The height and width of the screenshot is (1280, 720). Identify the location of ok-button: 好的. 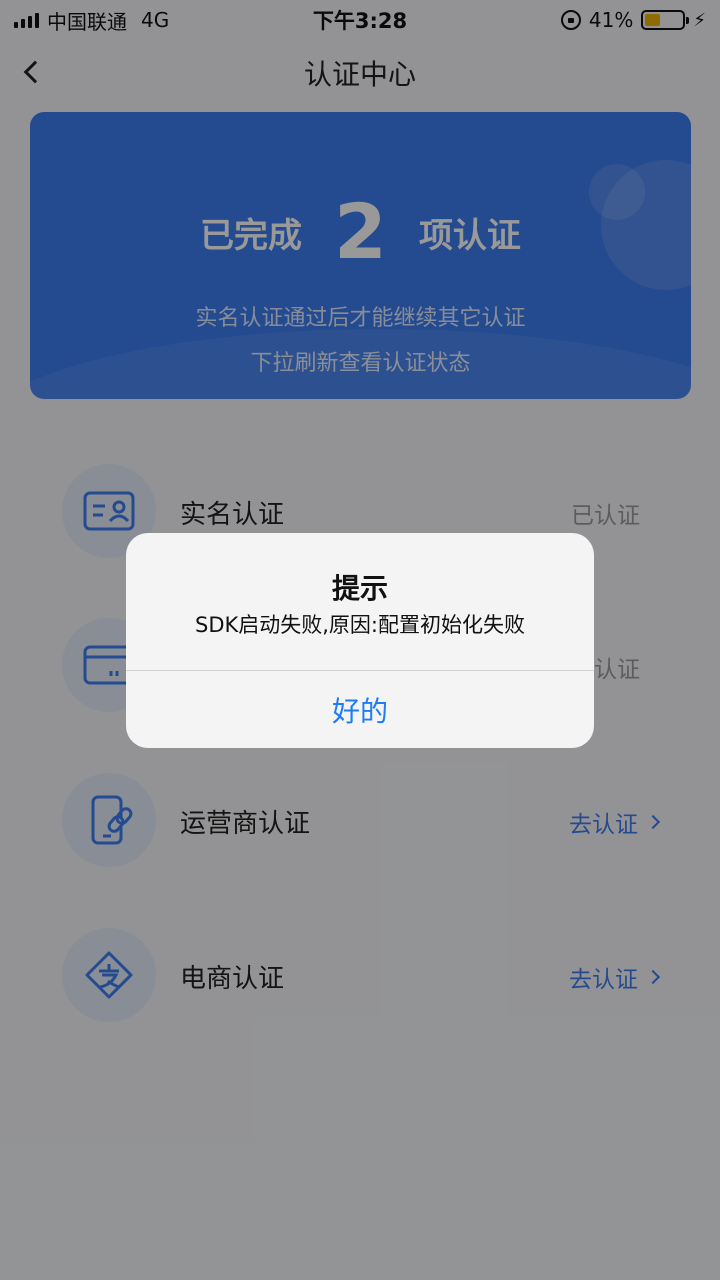
(360, 709).